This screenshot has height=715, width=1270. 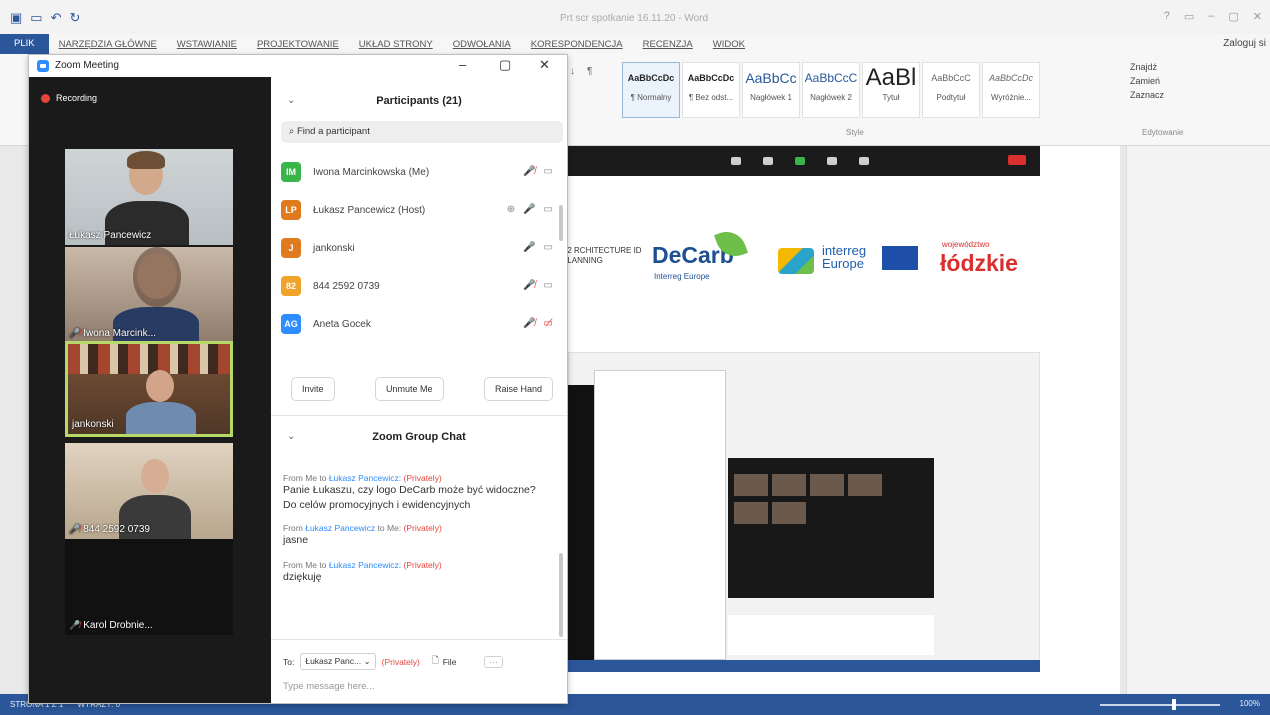 I want to click on invite-button: Invite, so click(x=313, y=389).